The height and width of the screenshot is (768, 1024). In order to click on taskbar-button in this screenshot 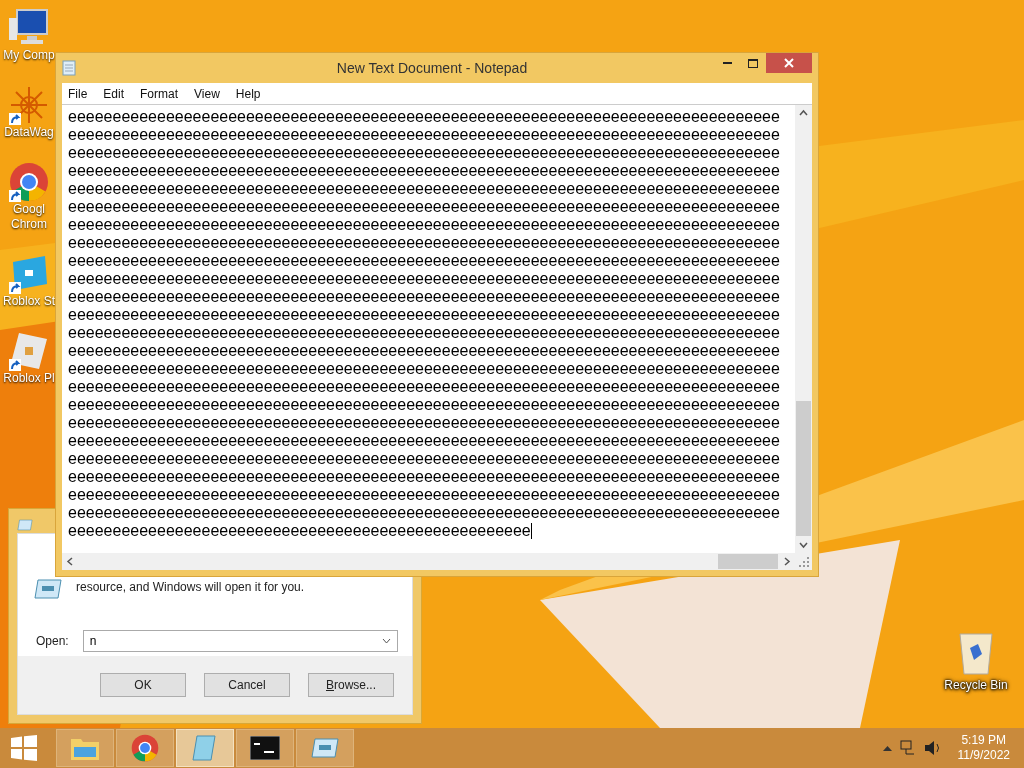, I will do `click(265, 748)`.